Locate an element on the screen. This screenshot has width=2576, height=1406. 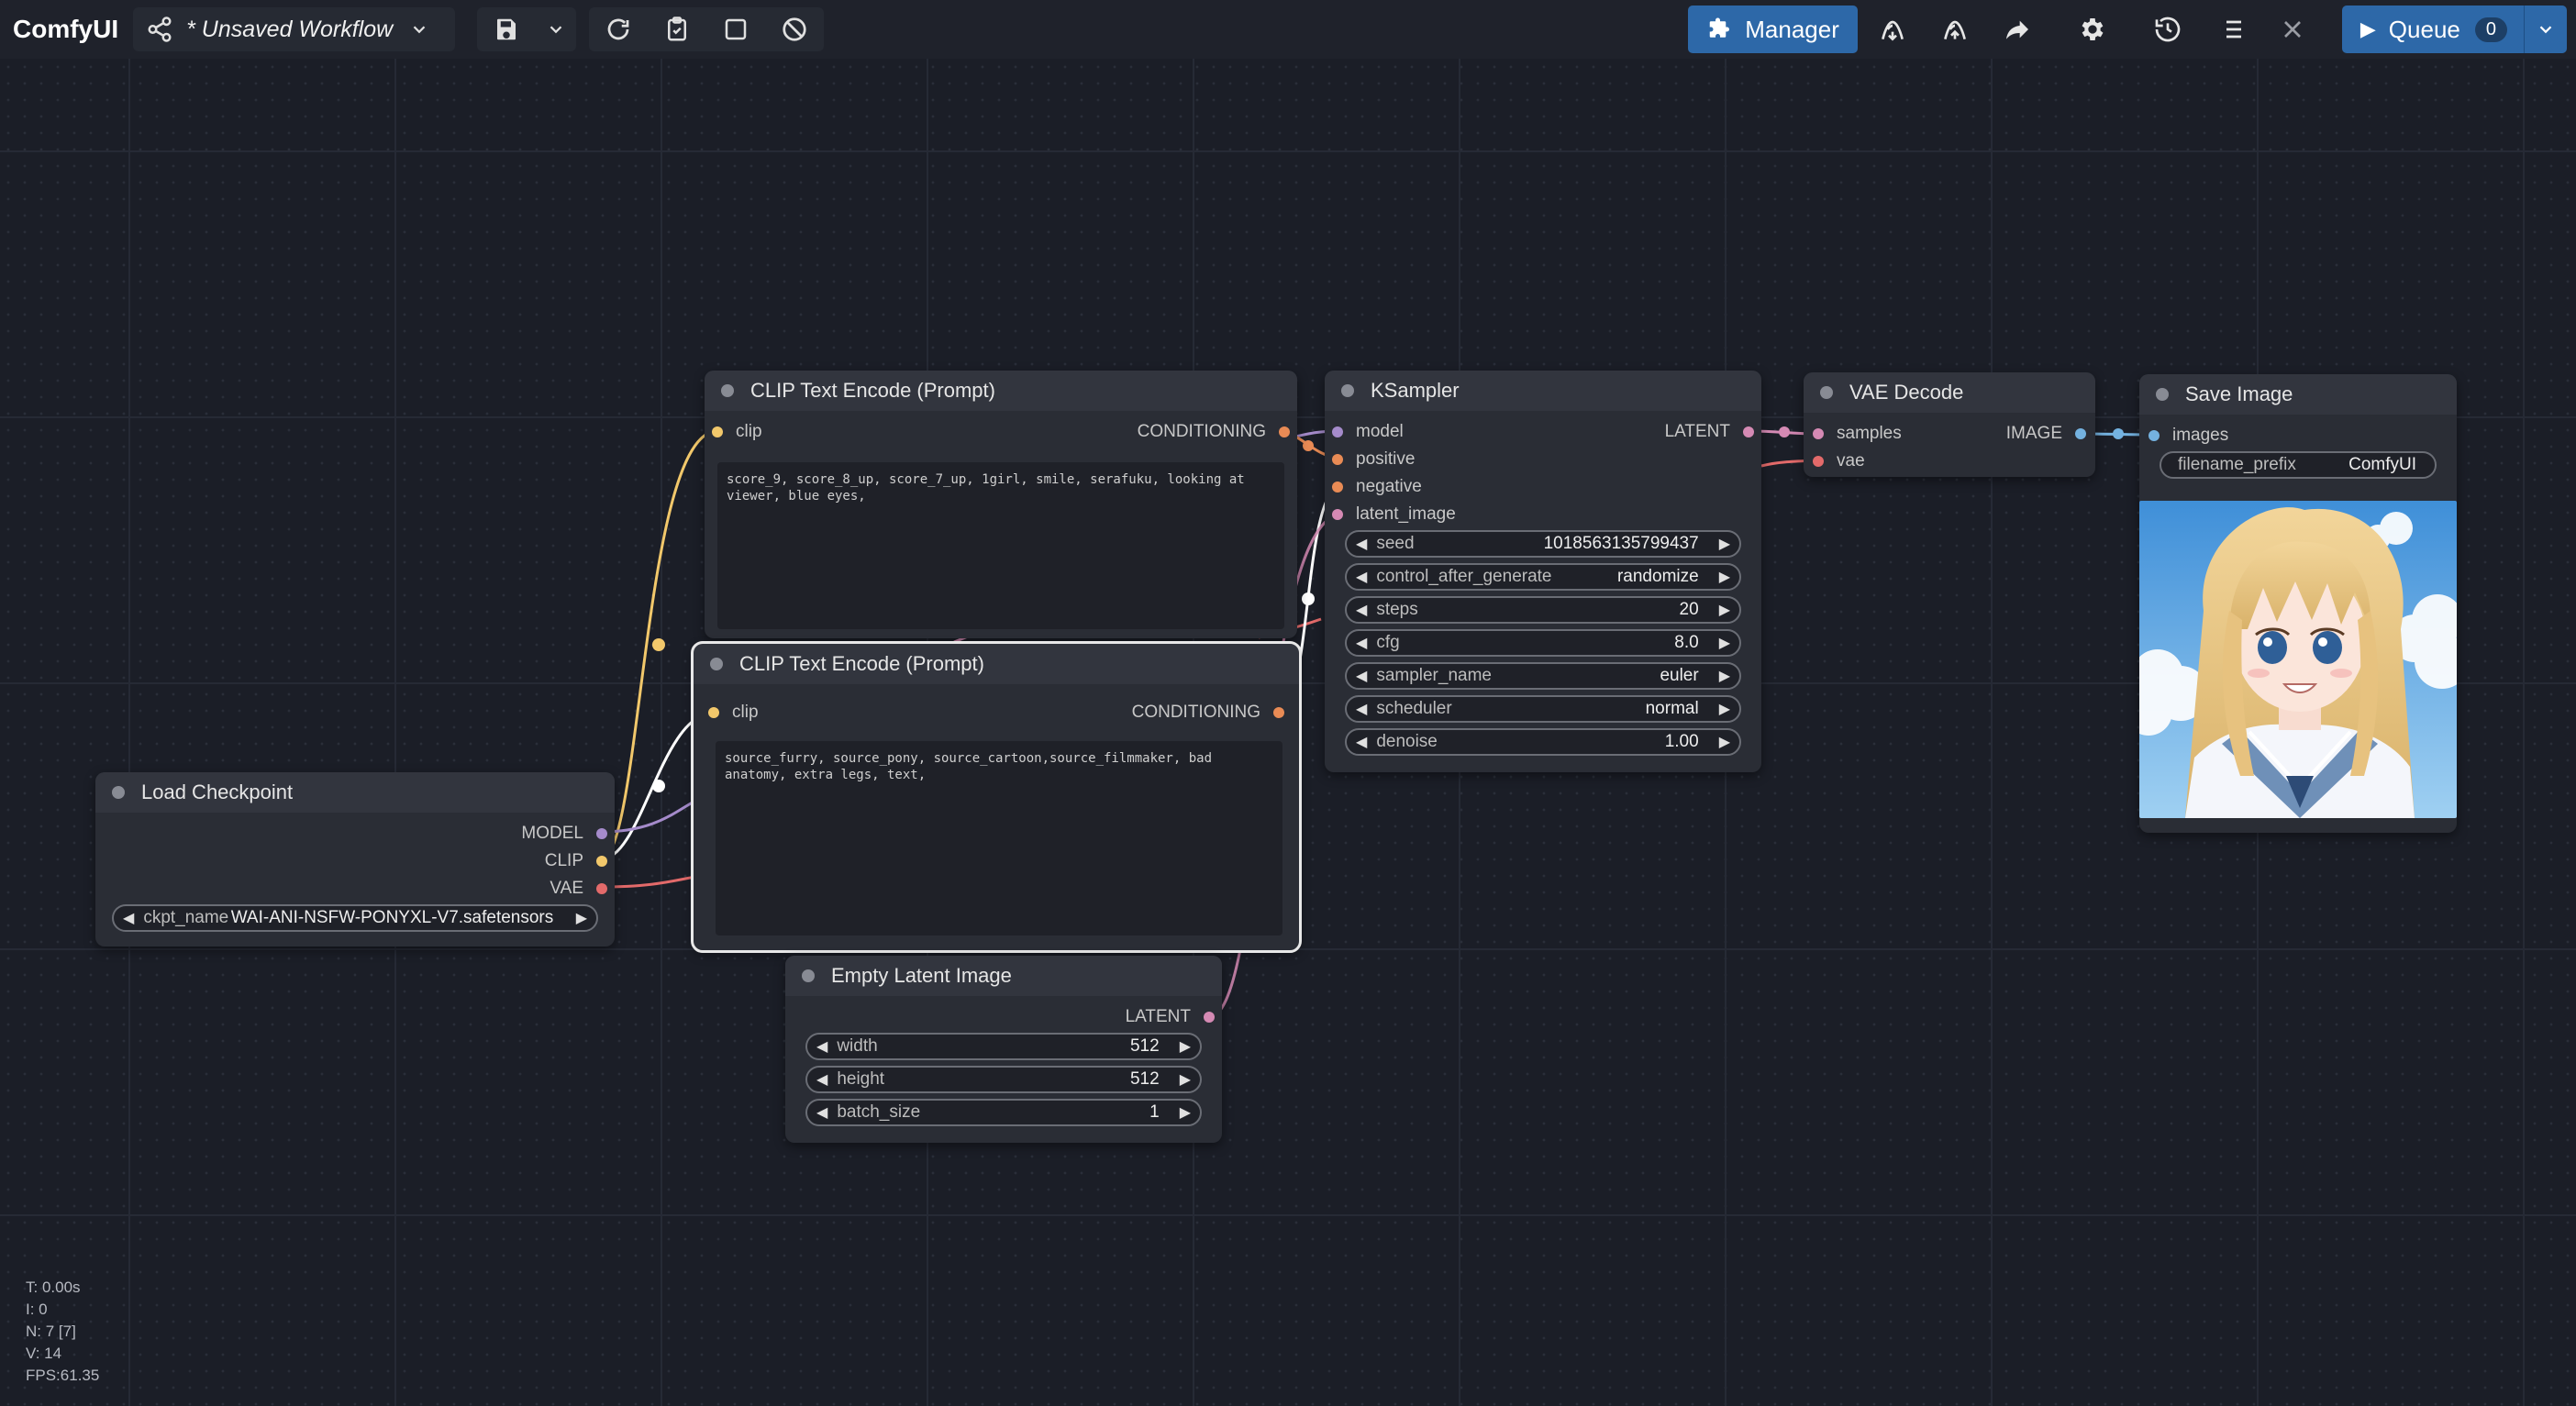
input-slot-latent-image: latent_image is located at coordinates (1394, 514).